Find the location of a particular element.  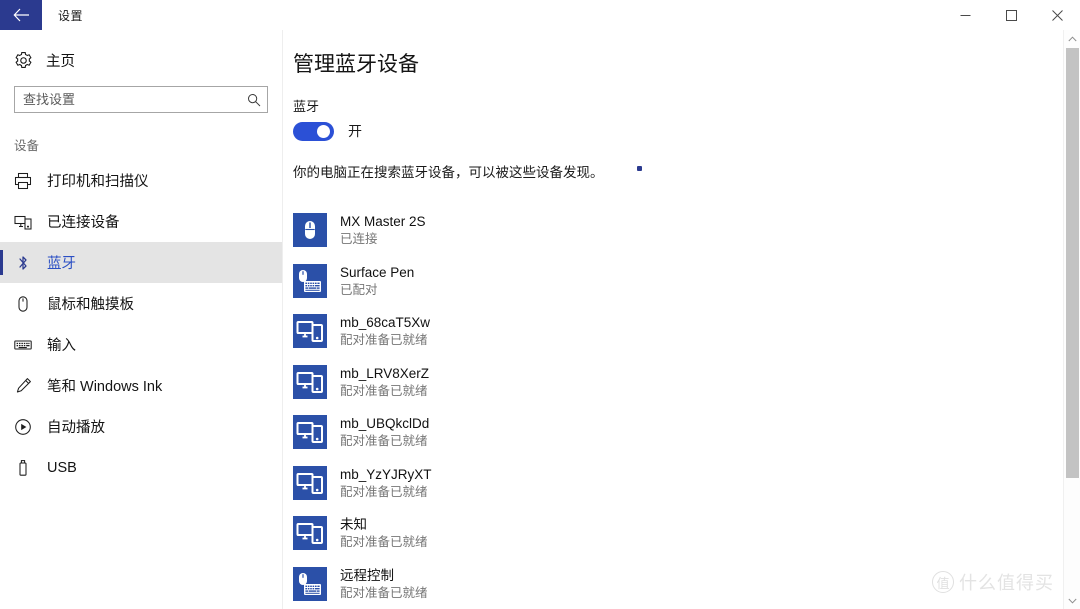

printer-icon is located at coordinates (27, 181).